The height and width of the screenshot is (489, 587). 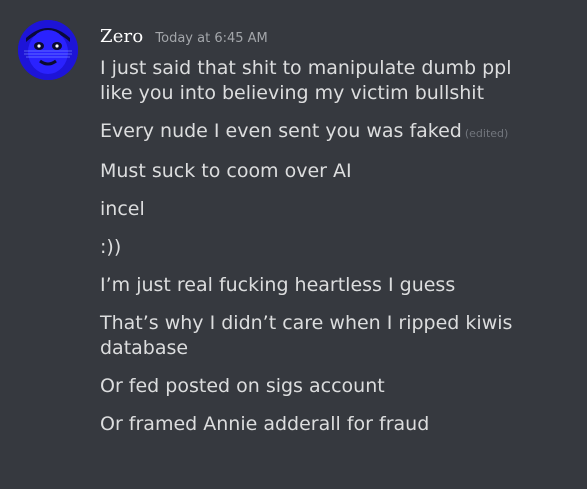 I want to click on message: incel, so click(x=335, y=209).